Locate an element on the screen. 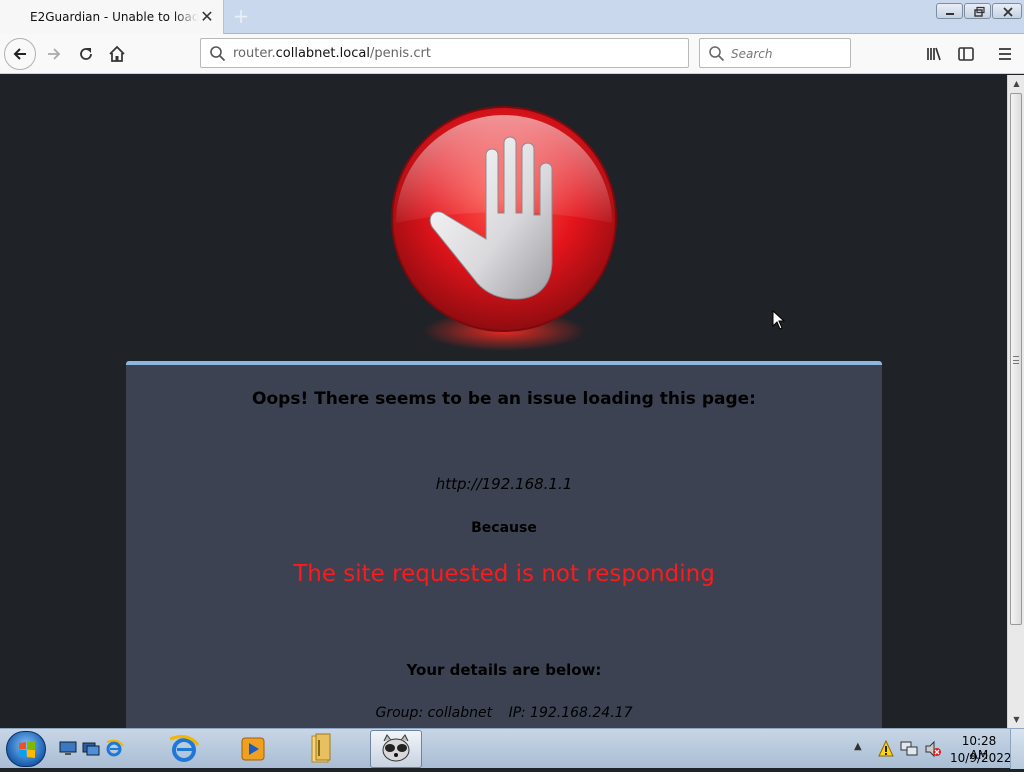 This screenshot has width=1024, height=772. reload-button is located at coordinates (86, 54).